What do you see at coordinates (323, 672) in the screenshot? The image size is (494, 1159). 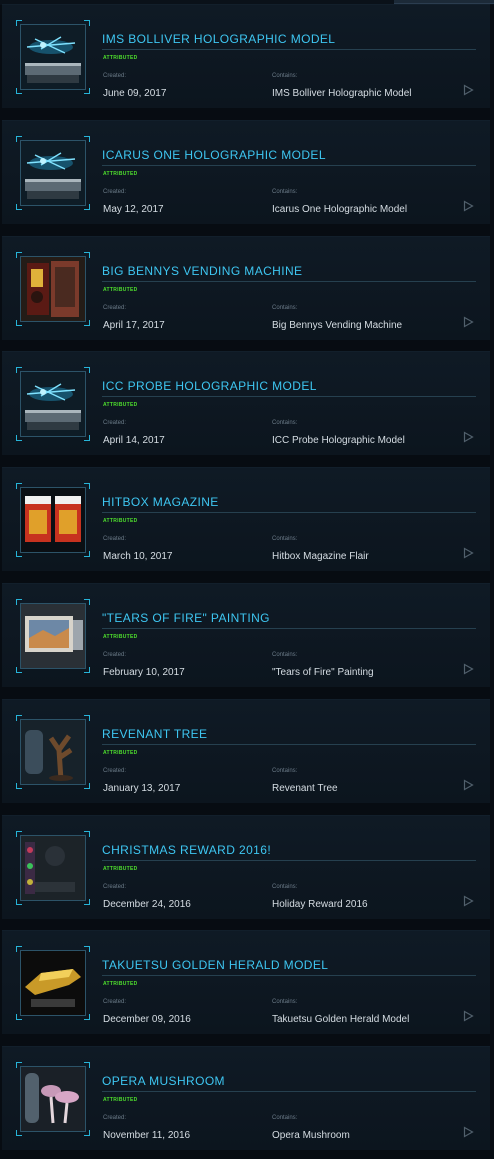 I see `contains-value: "Tears of Fire" Painting` at bounding box center [323, 672].